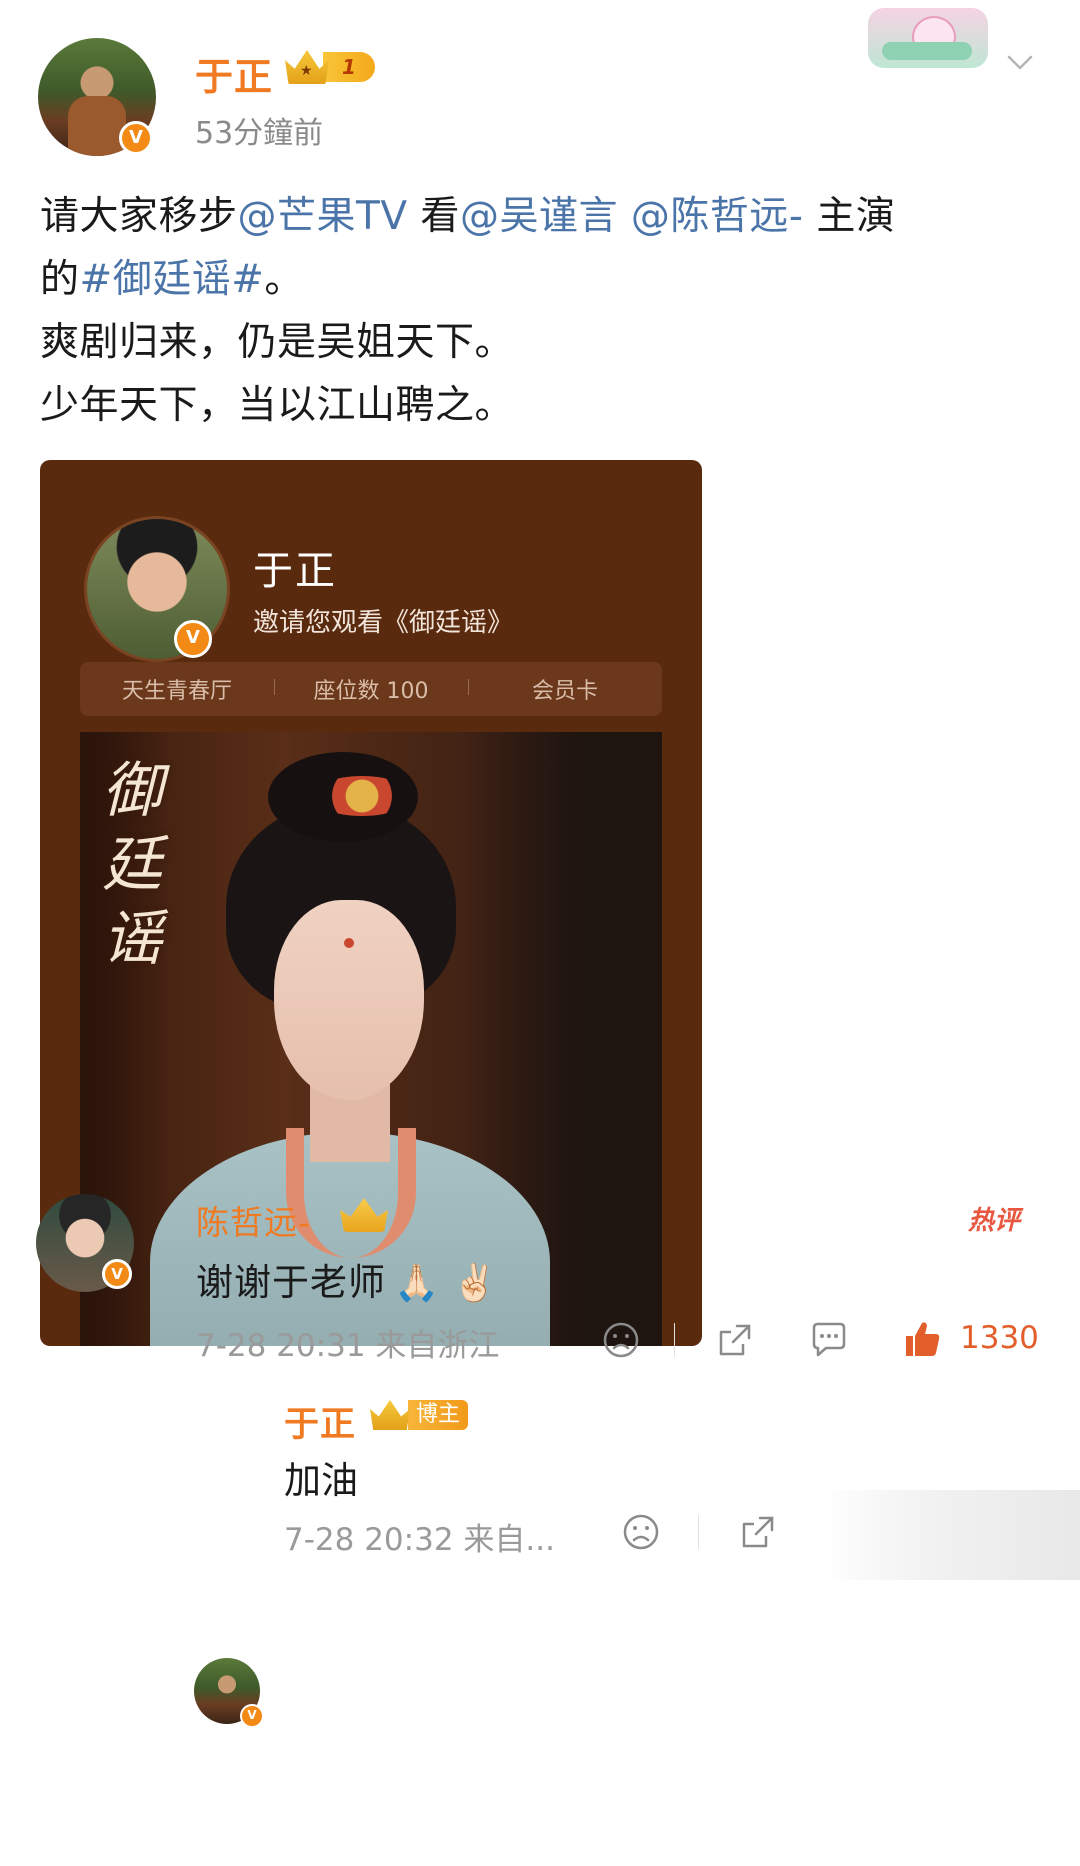 The width and height of the screenshot is (1080, 1866). I want to click on card-info-bar: 天生青春厅 座位数 100 会员卡, so click(371, 689).